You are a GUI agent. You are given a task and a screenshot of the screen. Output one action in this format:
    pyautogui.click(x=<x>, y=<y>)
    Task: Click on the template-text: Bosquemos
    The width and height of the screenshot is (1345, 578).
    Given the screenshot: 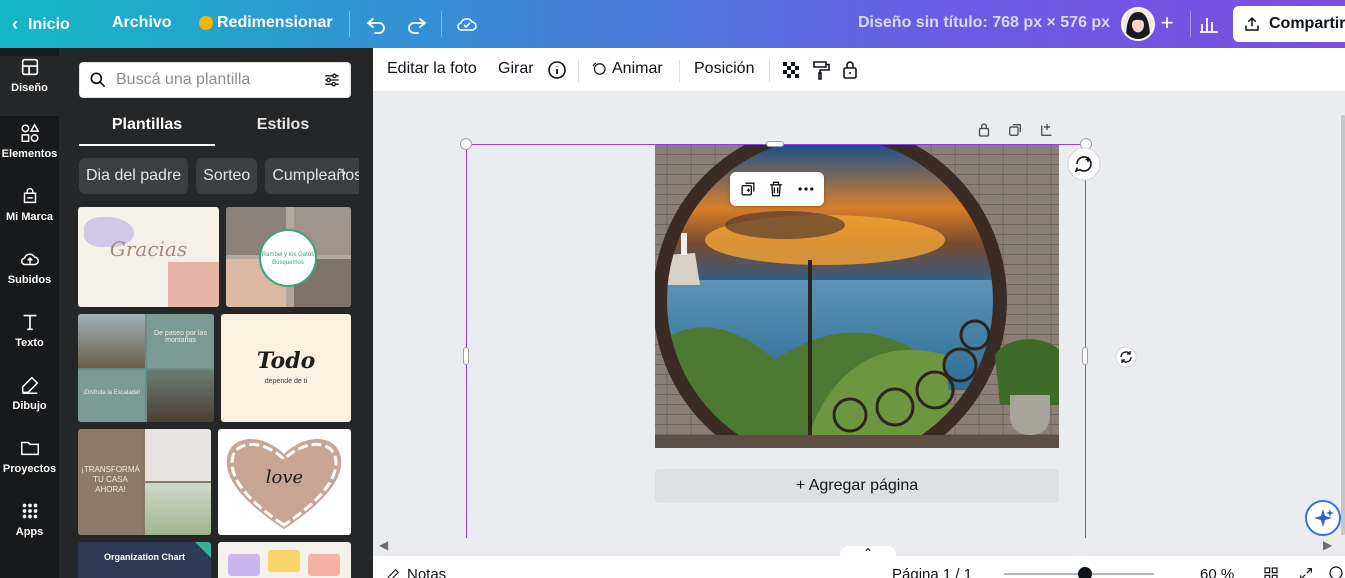 What is the action you would take?
    pyautogui.click(x=288, y=263)
    